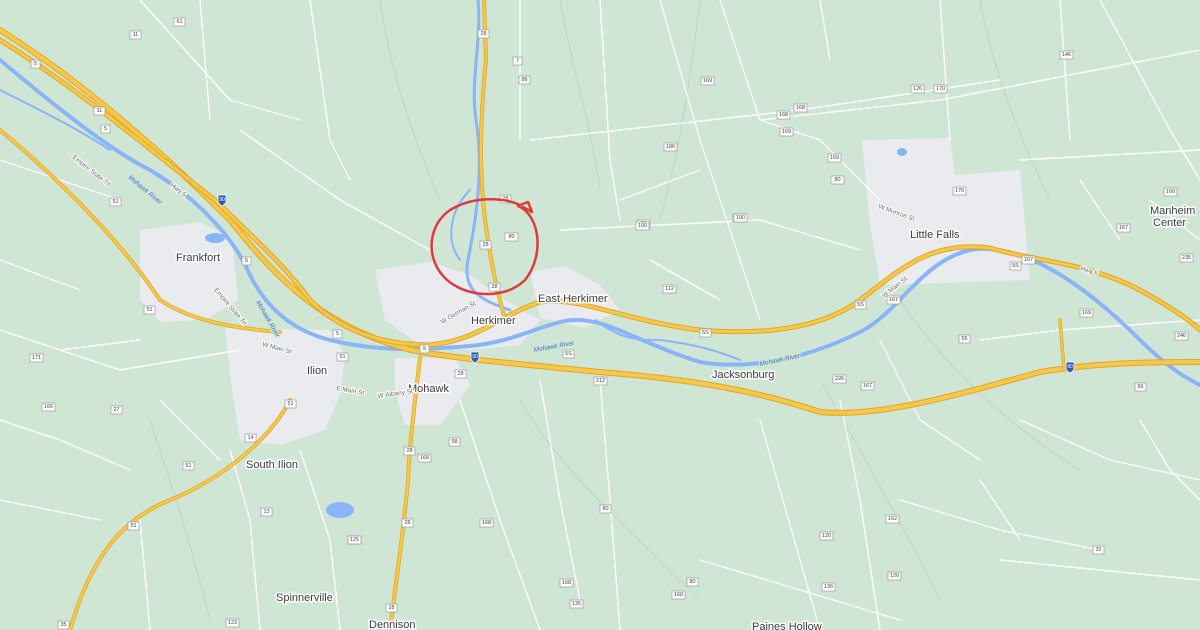  Describe the element at coordinates (1169, 223) in the screenshot. I see `place-manheim-center-line2: Center` at that location.